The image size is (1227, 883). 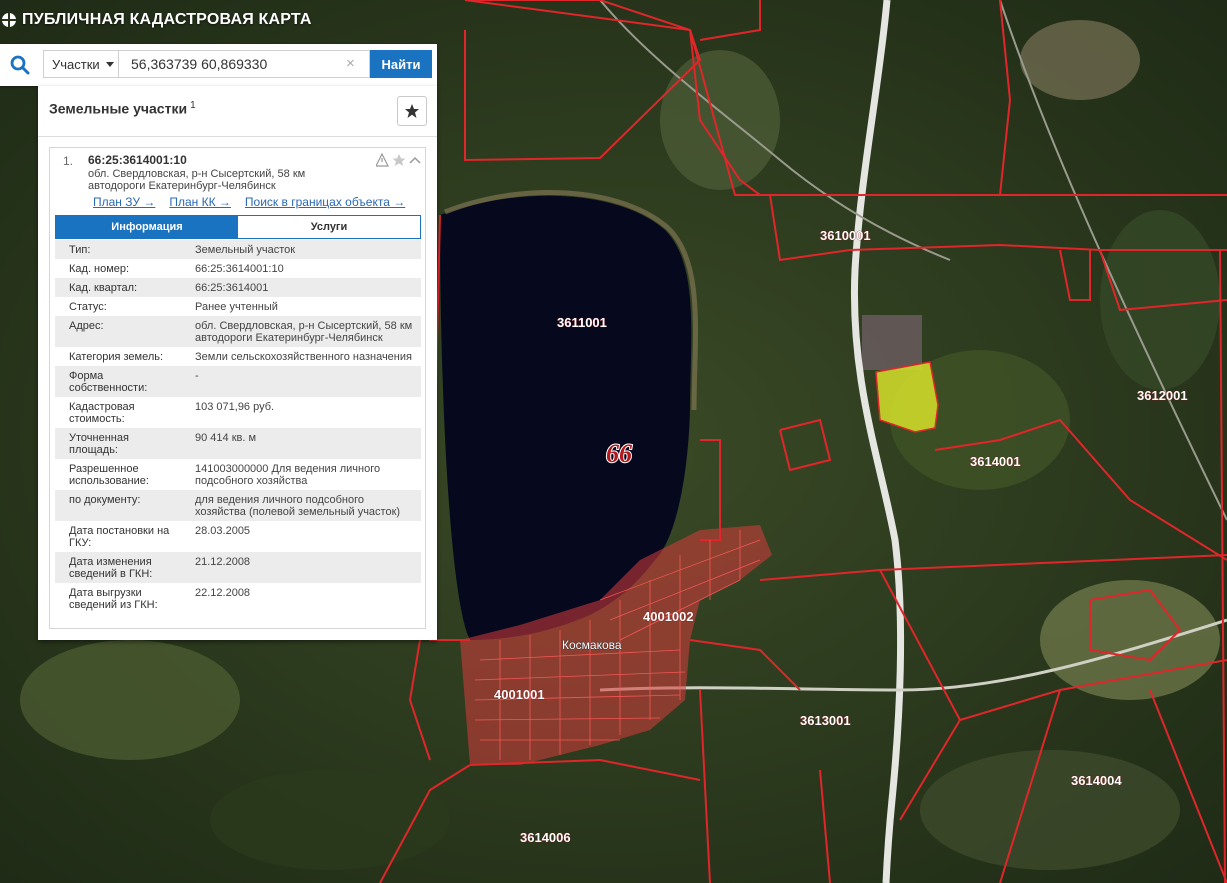 What do you see at coordinates (592, 645) in the screenshot?
I see `village-label: Космакова` at bounding box center [592, 645].